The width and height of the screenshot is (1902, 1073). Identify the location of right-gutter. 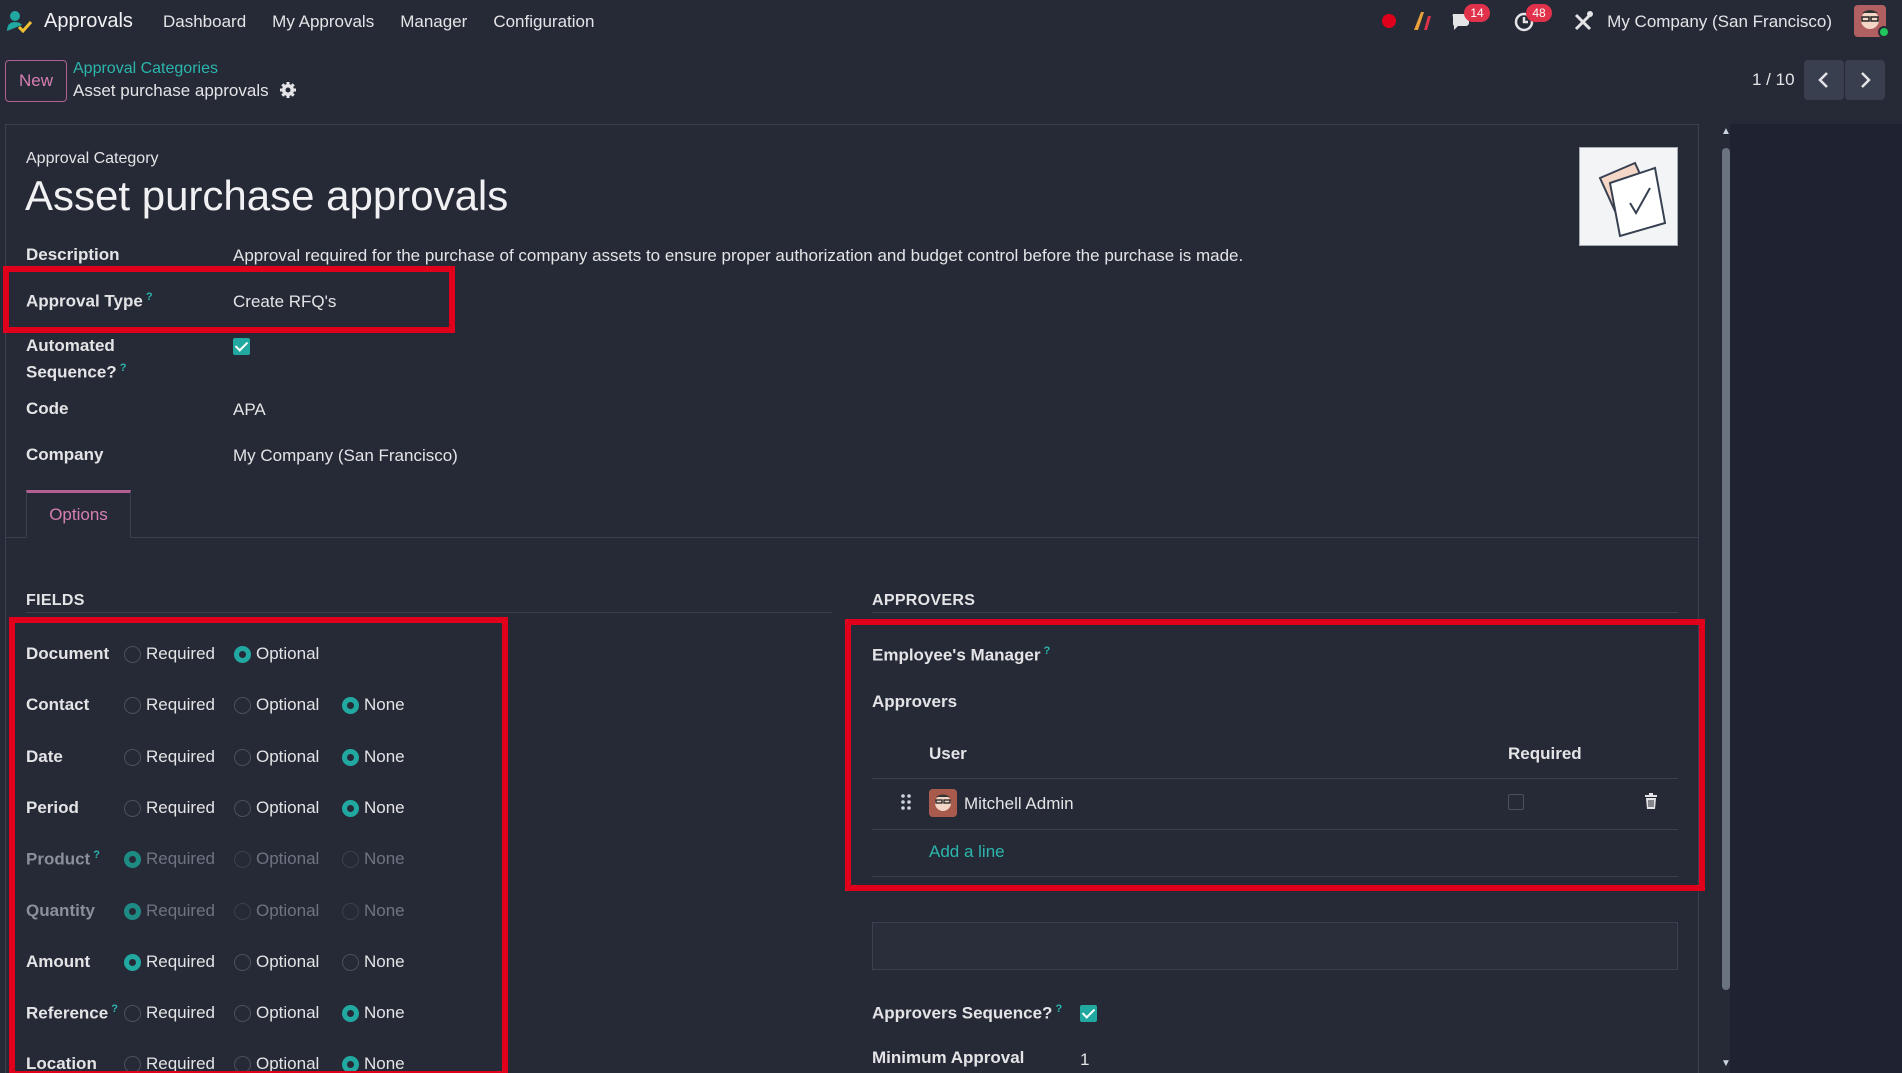
(1816, 598).